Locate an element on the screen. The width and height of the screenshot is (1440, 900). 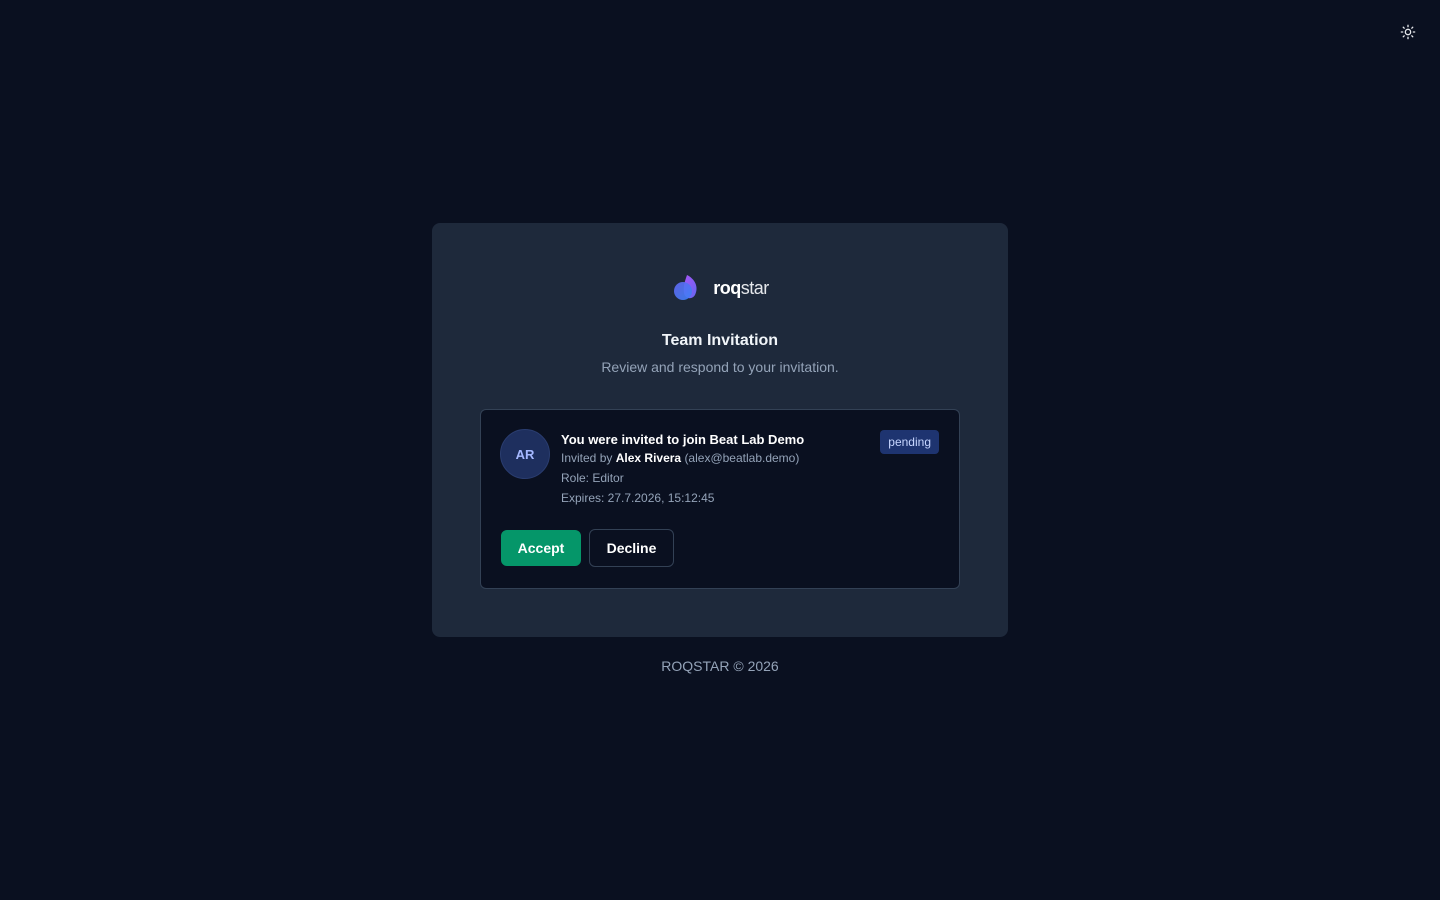
footer-copyright: ROQSTAR © 2026 is located at coordinates (720, 666).